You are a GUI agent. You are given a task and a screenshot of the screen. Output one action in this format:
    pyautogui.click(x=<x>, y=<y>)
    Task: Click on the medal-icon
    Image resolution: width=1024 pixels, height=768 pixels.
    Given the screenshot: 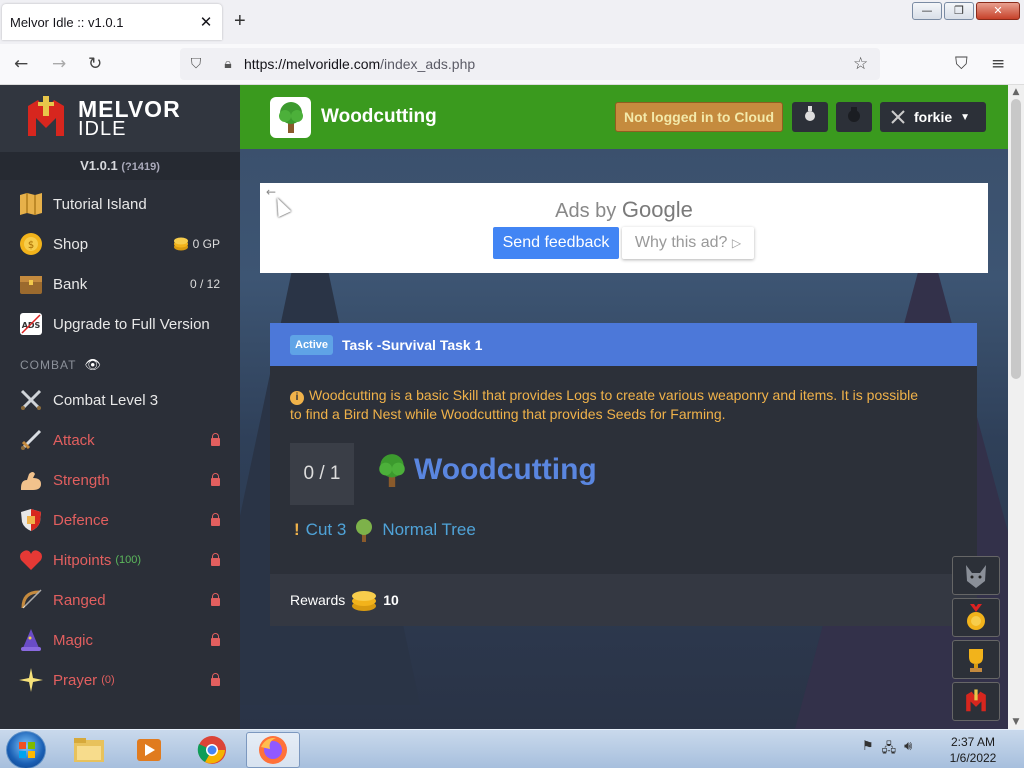 What is the action you would take?
    pyautogui.click(x=976, y=616)
    